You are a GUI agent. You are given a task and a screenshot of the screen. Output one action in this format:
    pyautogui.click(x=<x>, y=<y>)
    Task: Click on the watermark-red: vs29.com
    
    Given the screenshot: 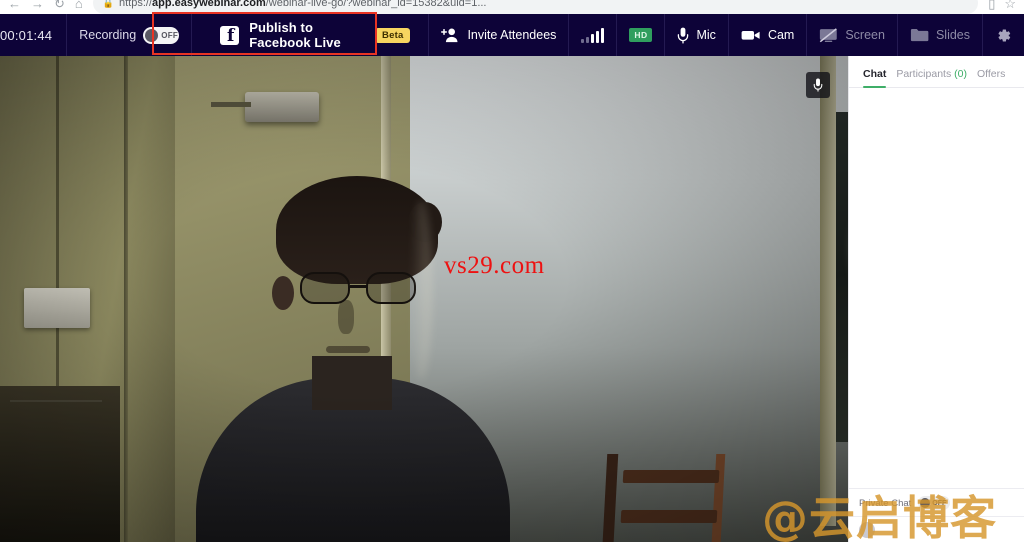 What is the action you would take?
    pyautogui.click(x=494, y=265)
    